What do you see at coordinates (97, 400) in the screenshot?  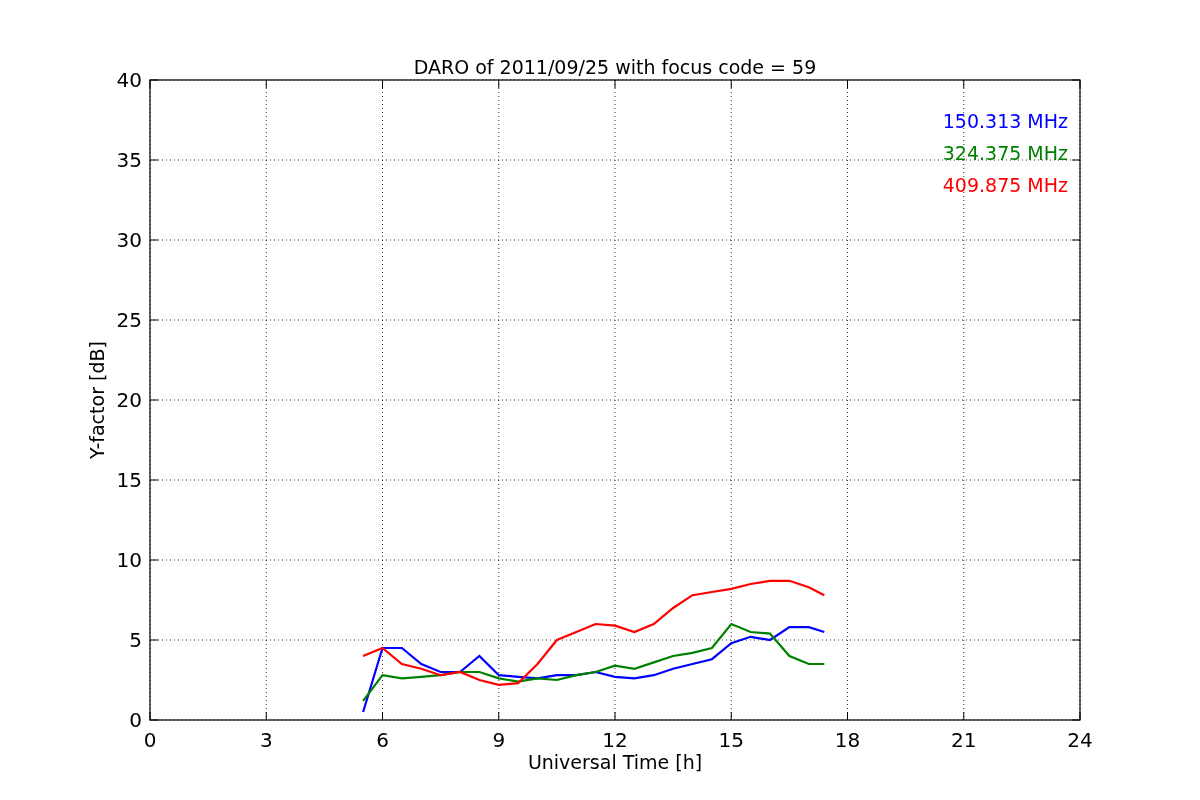 I see `y-axis-label: Y-factor [dB]` at bounding box center [97, 400].